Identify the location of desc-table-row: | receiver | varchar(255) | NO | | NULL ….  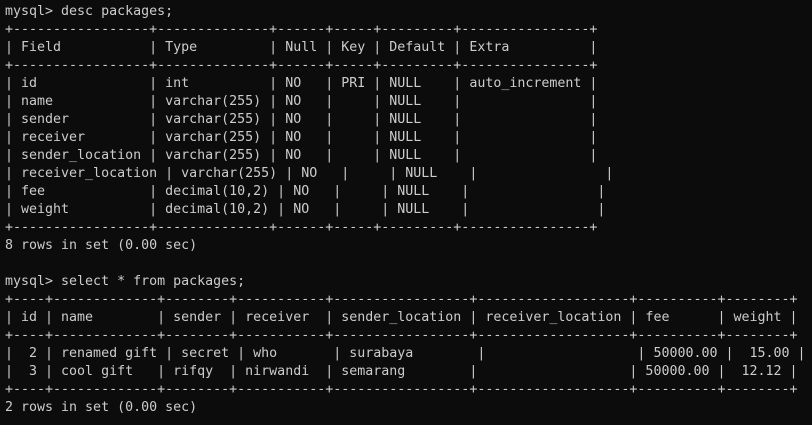
(301, 137).